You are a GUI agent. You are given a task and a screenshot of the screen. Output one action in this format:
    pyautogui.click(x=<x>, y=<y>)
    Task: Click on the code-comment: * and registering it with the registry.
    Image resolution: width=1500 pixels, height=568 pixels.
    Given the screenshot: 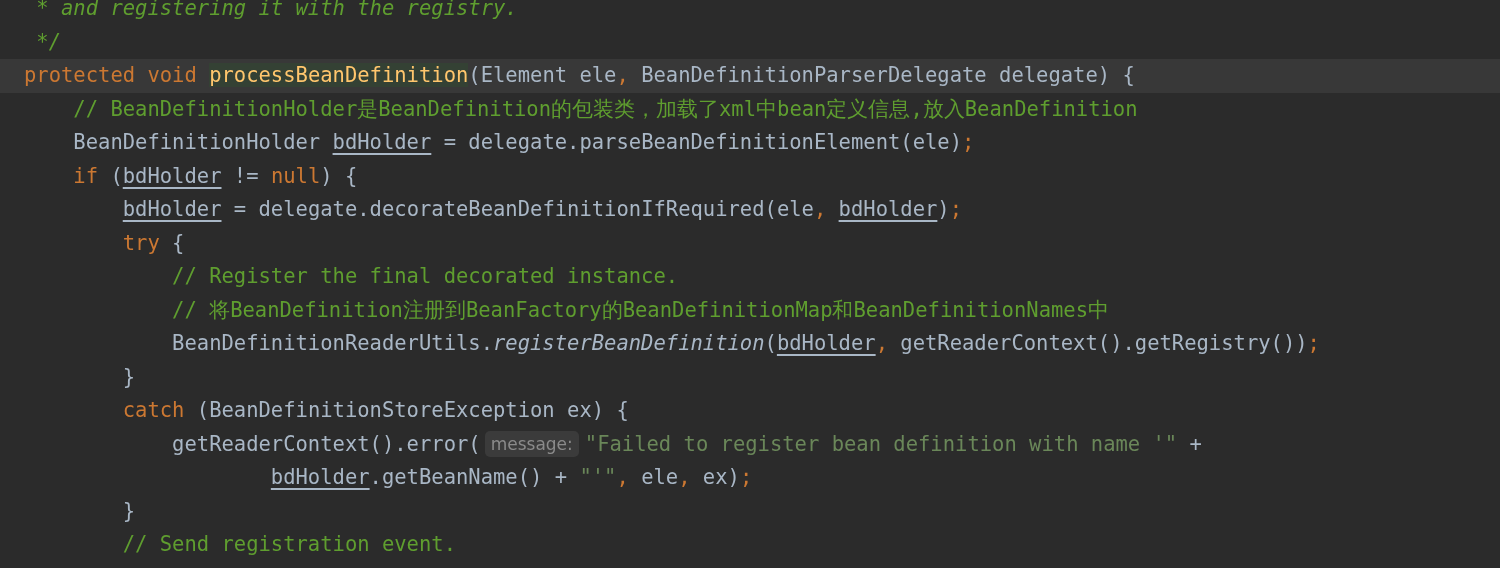 What is the action you would take?
    pyautogui.click(x=276, y=11)
    